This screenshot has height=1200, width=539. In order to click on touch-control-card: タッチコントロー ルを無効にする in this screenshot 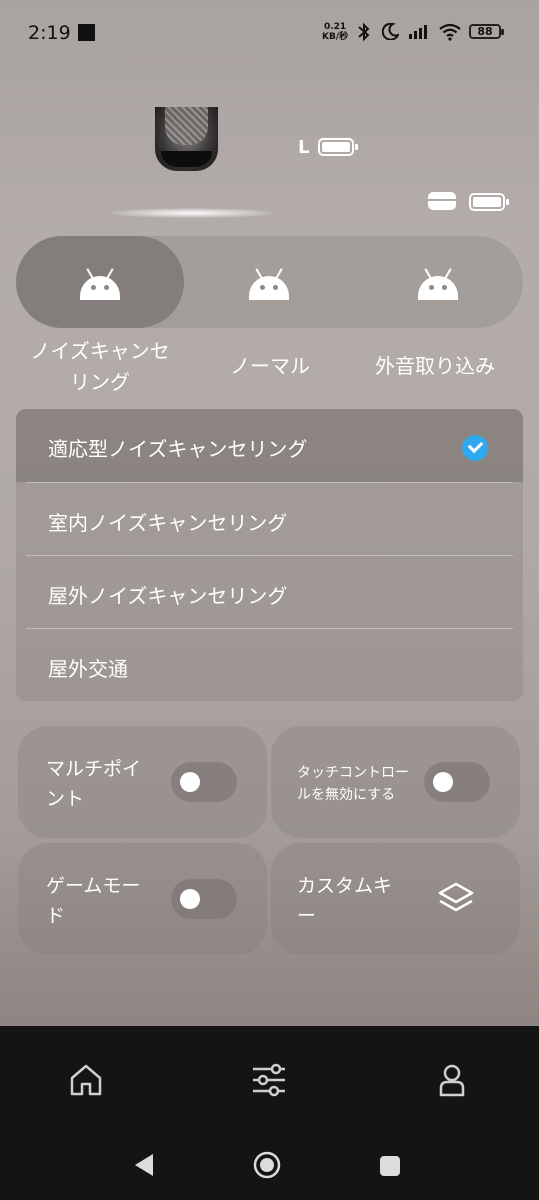, I will do `click(395, 782)`.